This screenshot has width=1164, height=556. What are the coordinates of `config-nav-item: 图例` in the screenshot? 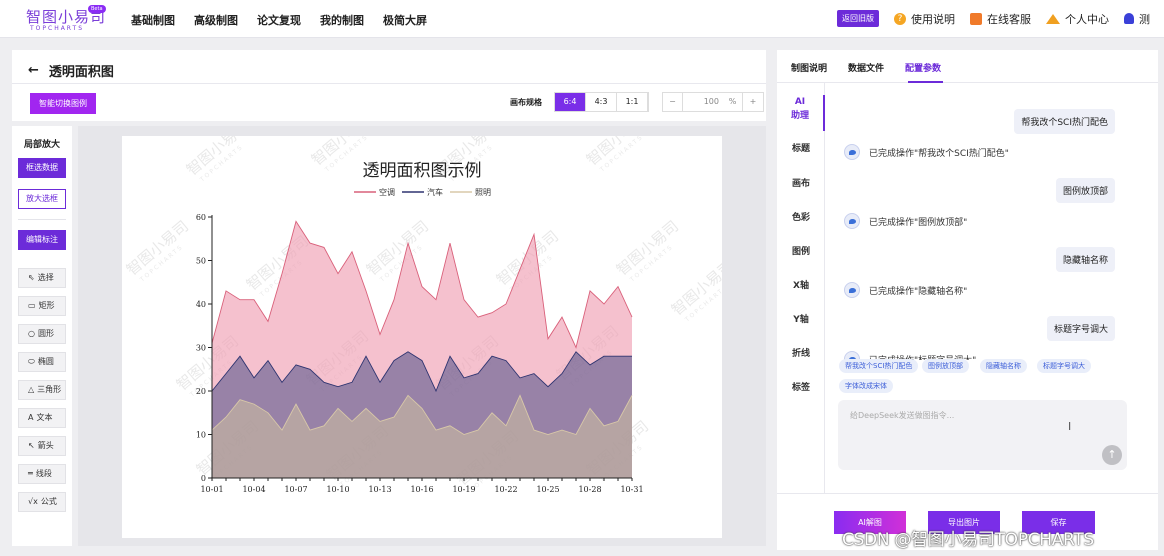 It's located at (801, 250).